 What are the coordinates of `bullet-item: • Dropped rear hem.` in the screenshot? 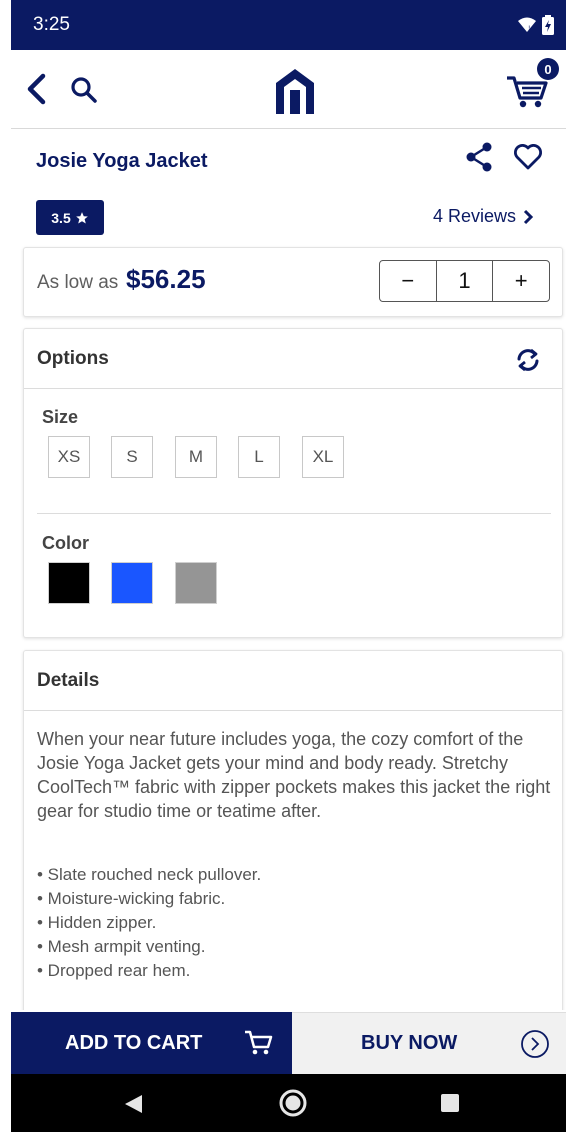 It's located at (114, 970).